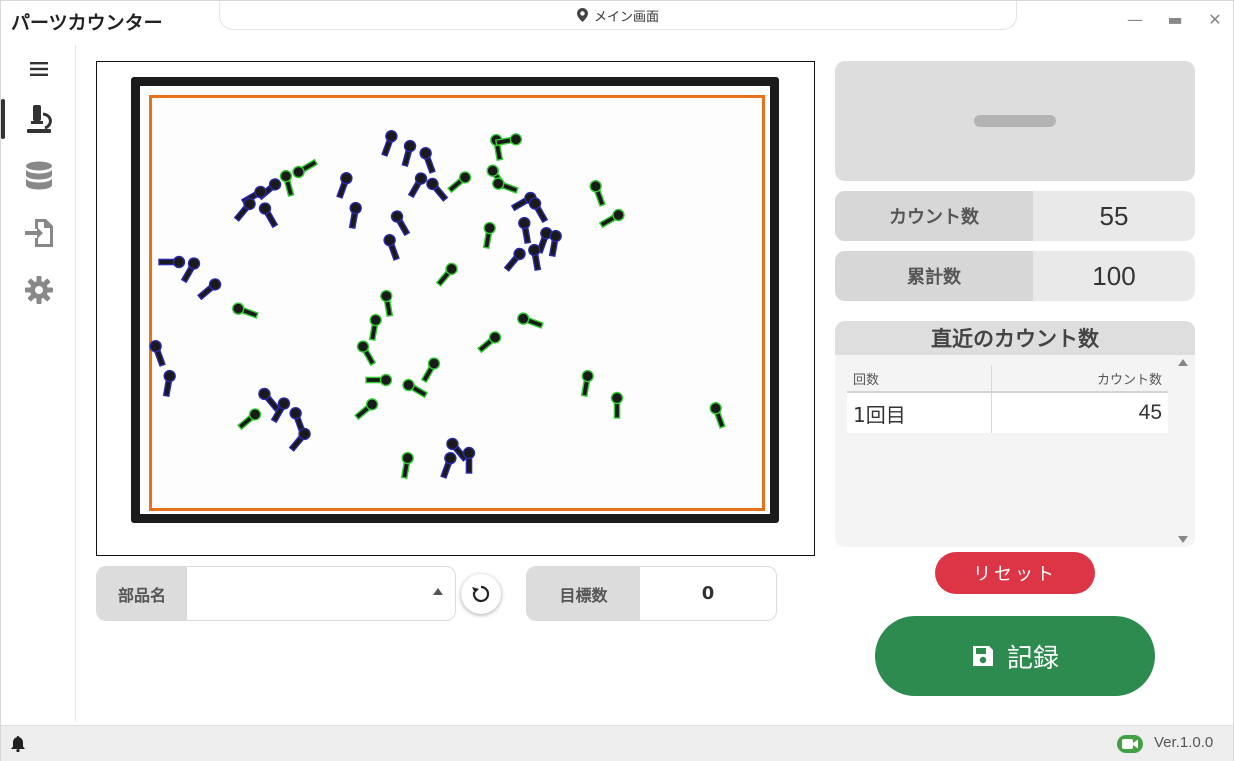 The height and width of the screenshot is (761, 1234). I want to click on table-header: 回数 カウント数, so click(1007, 379).